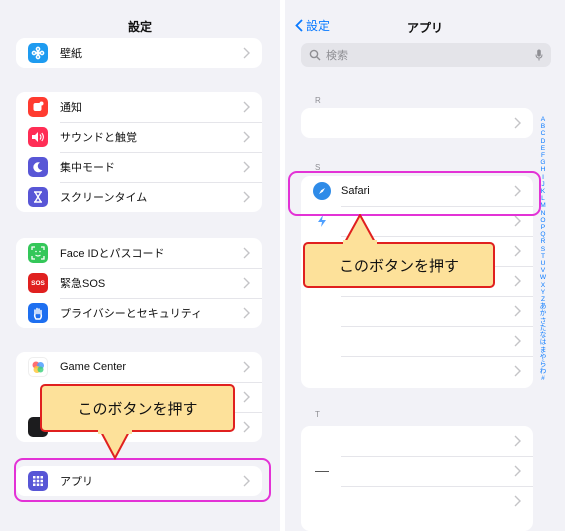 This screenshot has width=565, height=531. What do you see at coordinates (139, 107) in the screenshot?
I see `settings-row-notifications: 通知` at bounding box center [139, 107].